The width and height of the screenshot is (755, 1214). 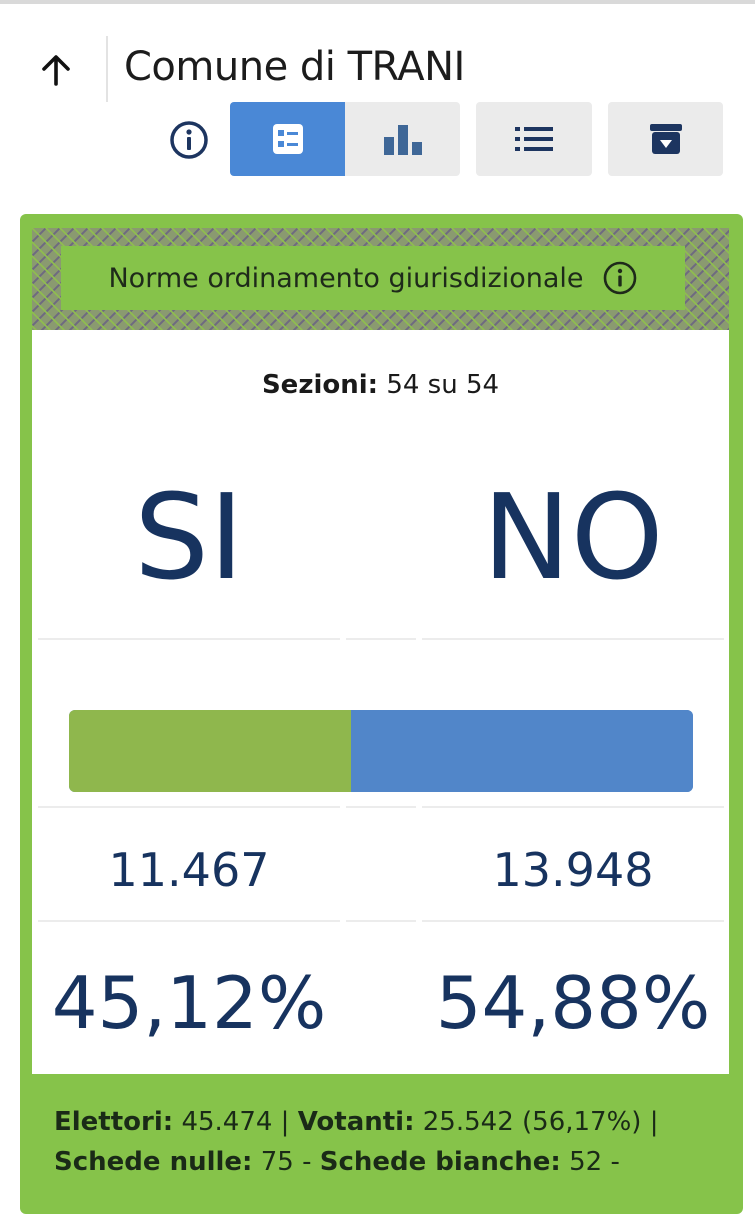 I want to click on blank-ballots-label: Schede bianche:, so click(x=440, y=1162).